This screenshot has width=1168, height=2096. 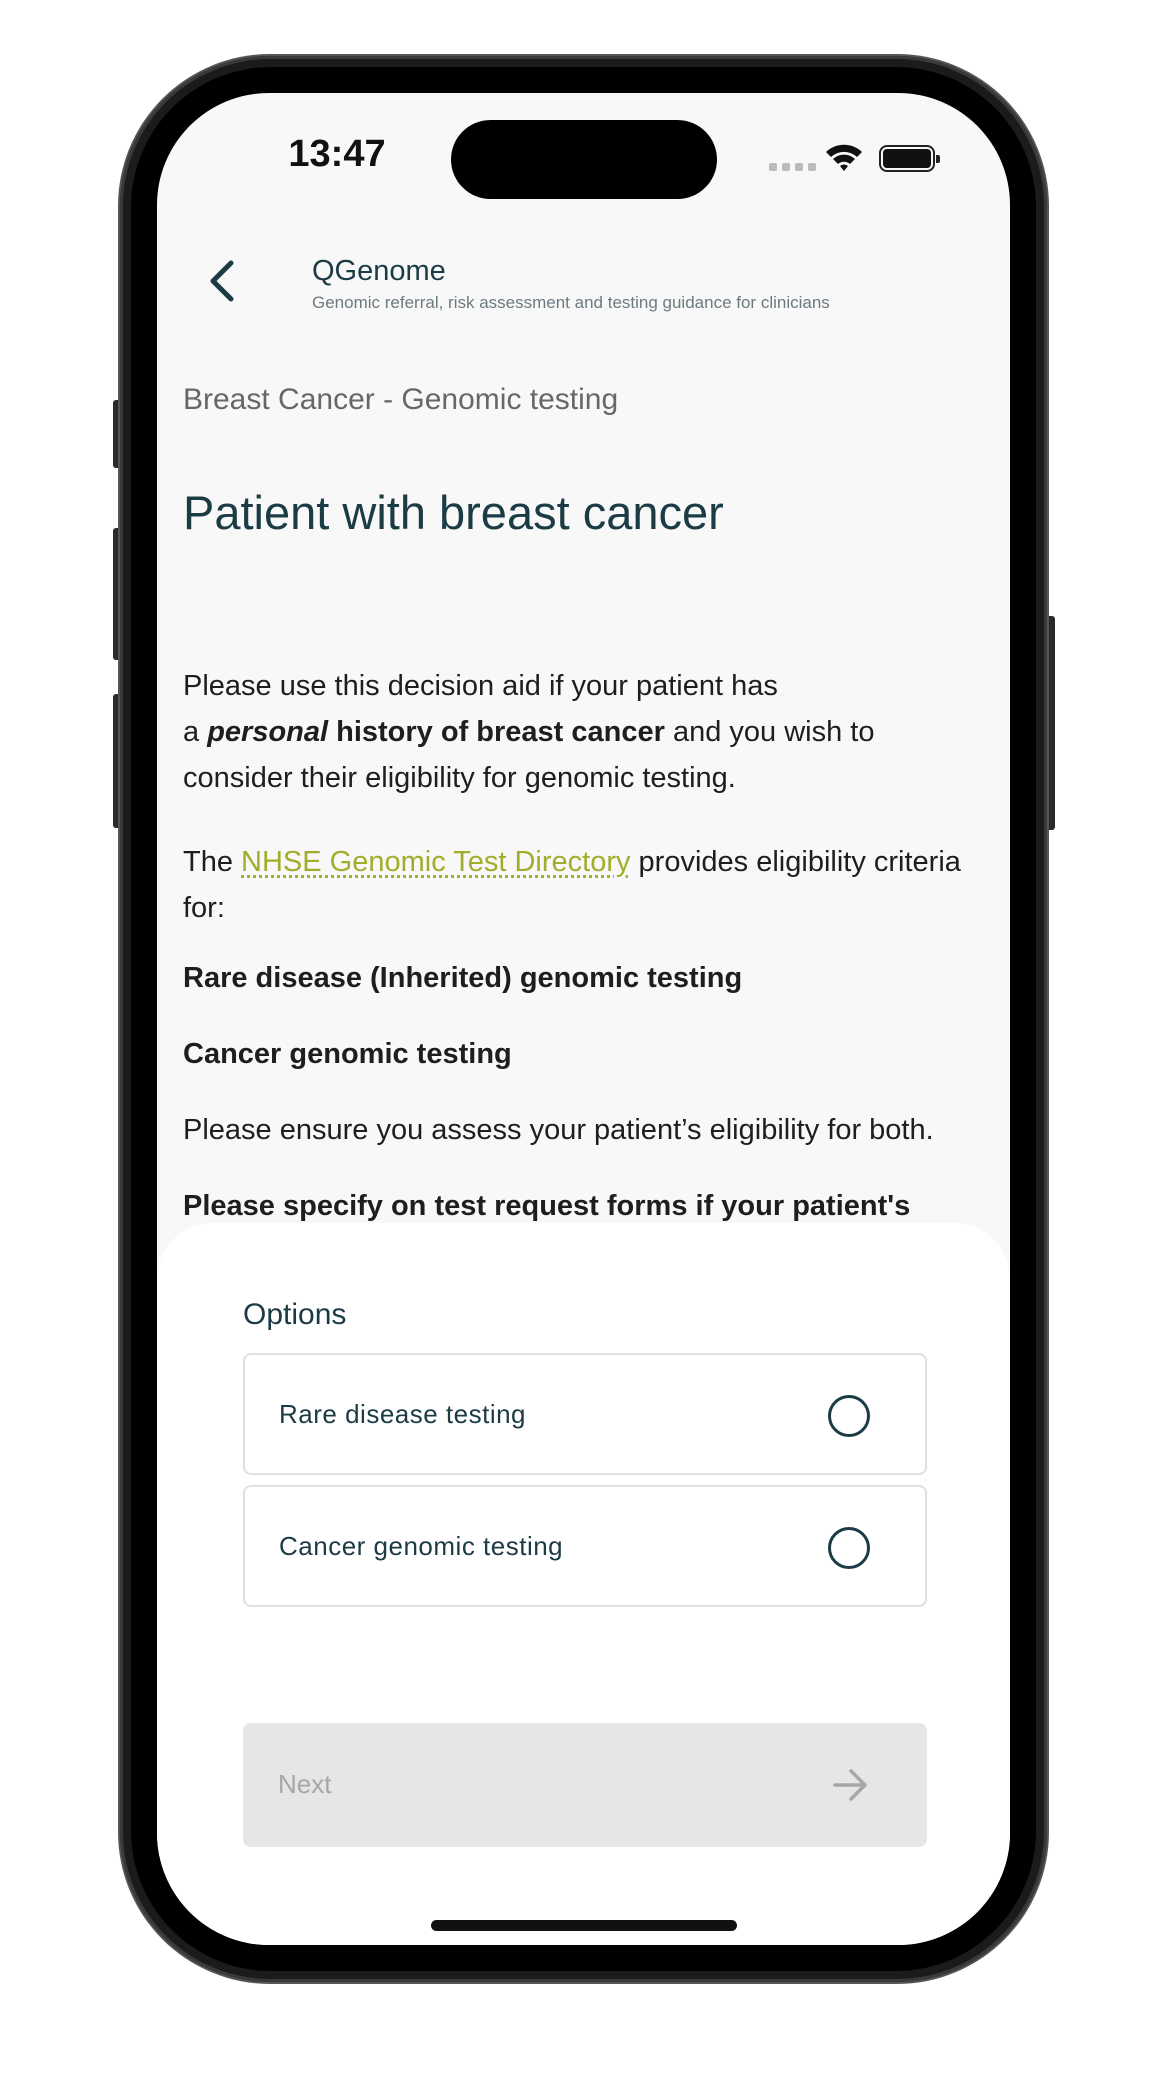 I want to click on arrow-right-icon, so click(x=850, y=1785).